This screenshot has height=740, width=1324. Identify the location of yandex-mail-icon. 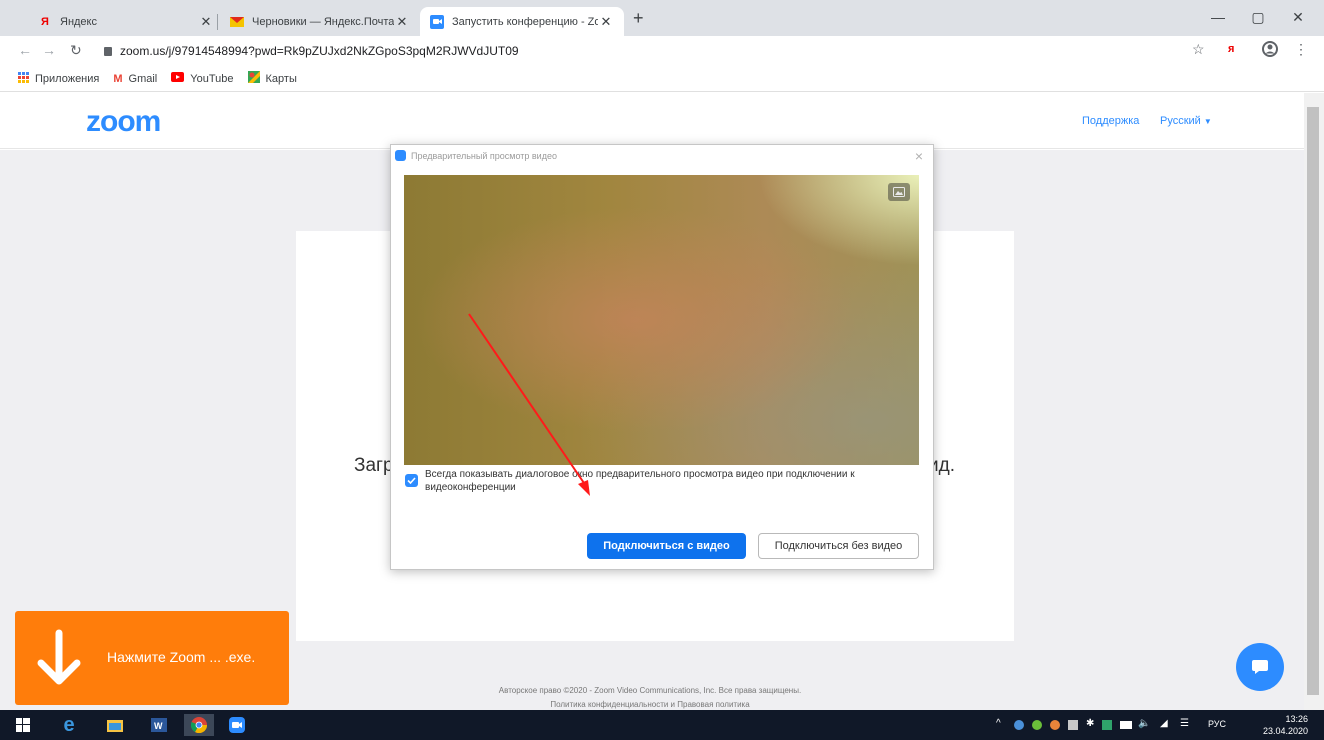
(237, 22).